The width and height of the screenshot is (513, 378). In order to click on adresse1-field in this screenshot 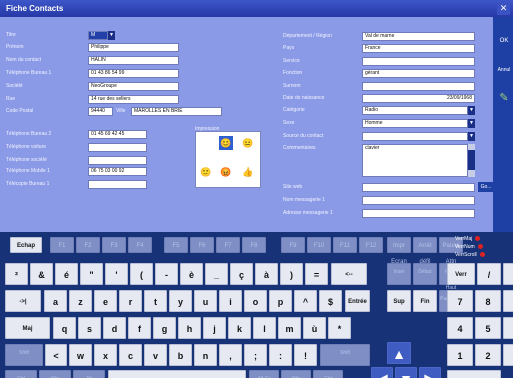, I will do `click(418, 213)`.